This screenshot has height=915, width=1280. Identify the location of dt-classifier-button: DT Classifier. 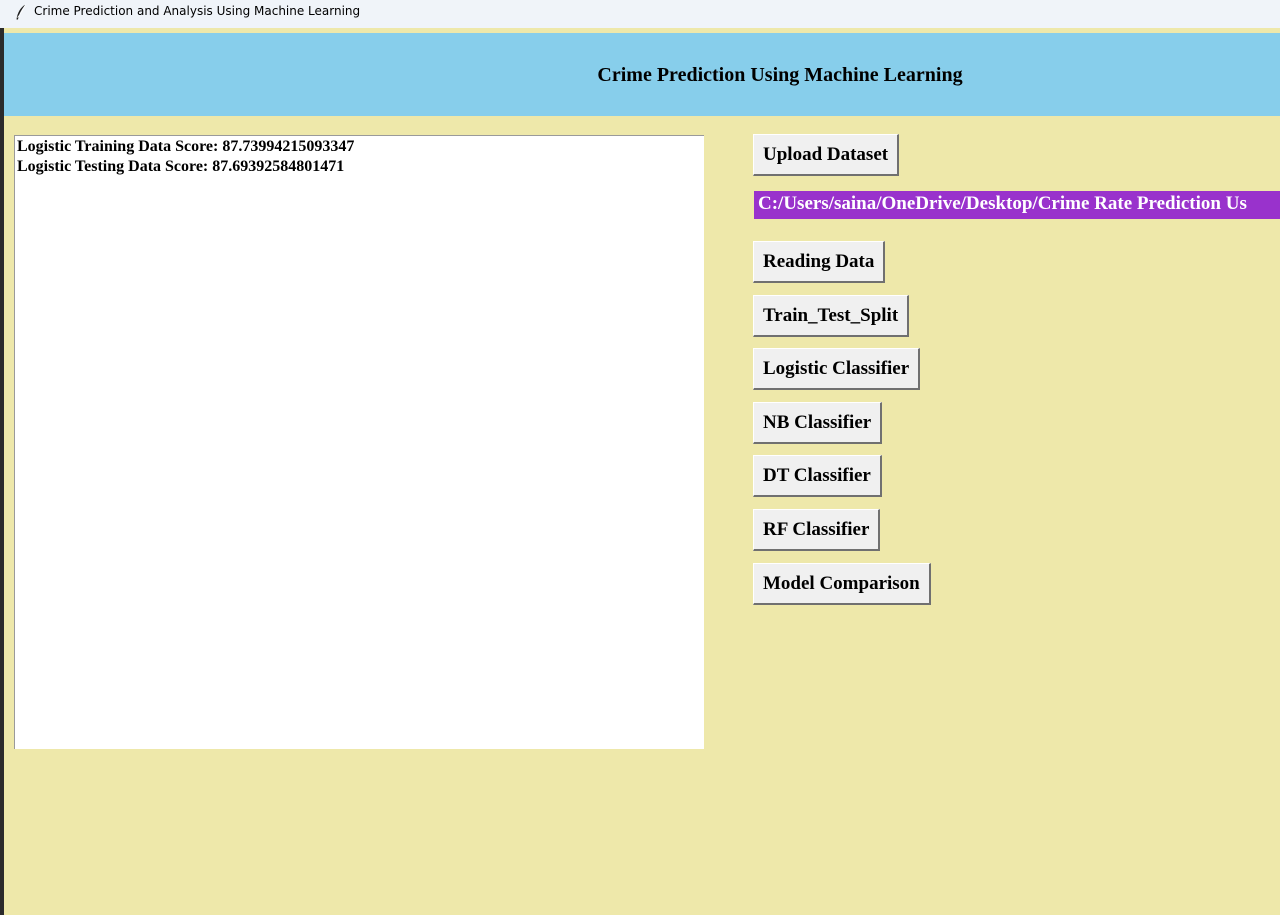
(817, 476).